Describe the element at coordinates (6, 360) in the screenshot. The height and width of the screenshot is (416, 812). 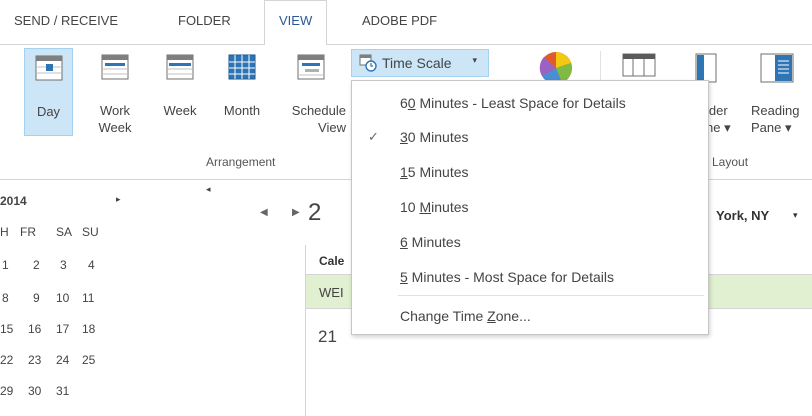
I see `mini-calendar-day: 22` at that location.